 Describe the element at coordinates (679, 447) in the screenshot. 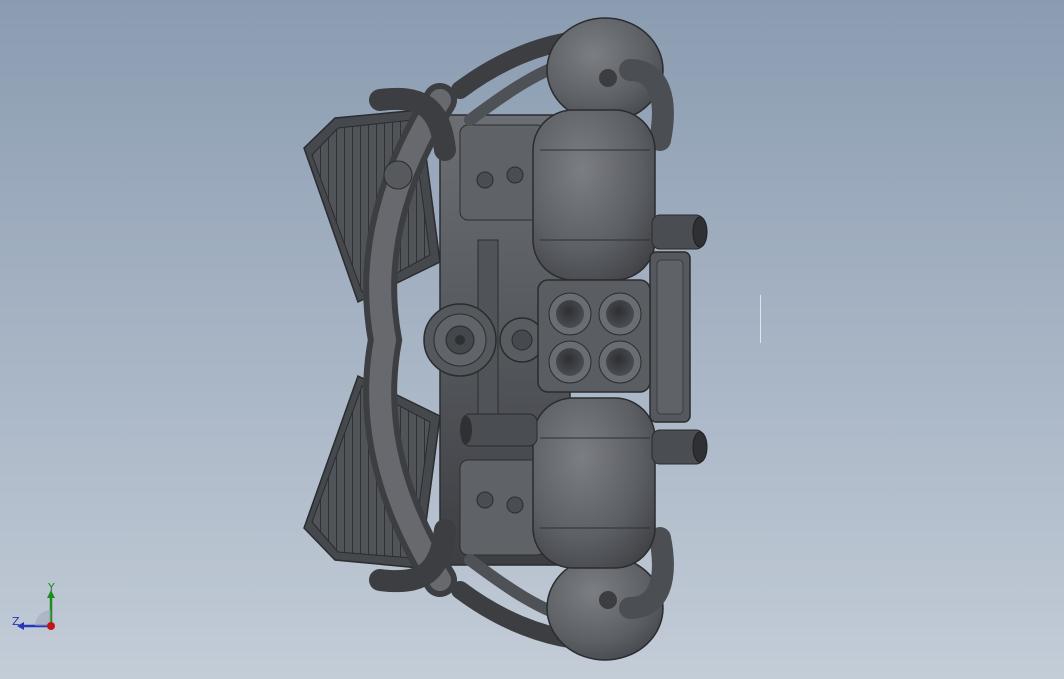

I see `tailpipe-lower-right` at that location.